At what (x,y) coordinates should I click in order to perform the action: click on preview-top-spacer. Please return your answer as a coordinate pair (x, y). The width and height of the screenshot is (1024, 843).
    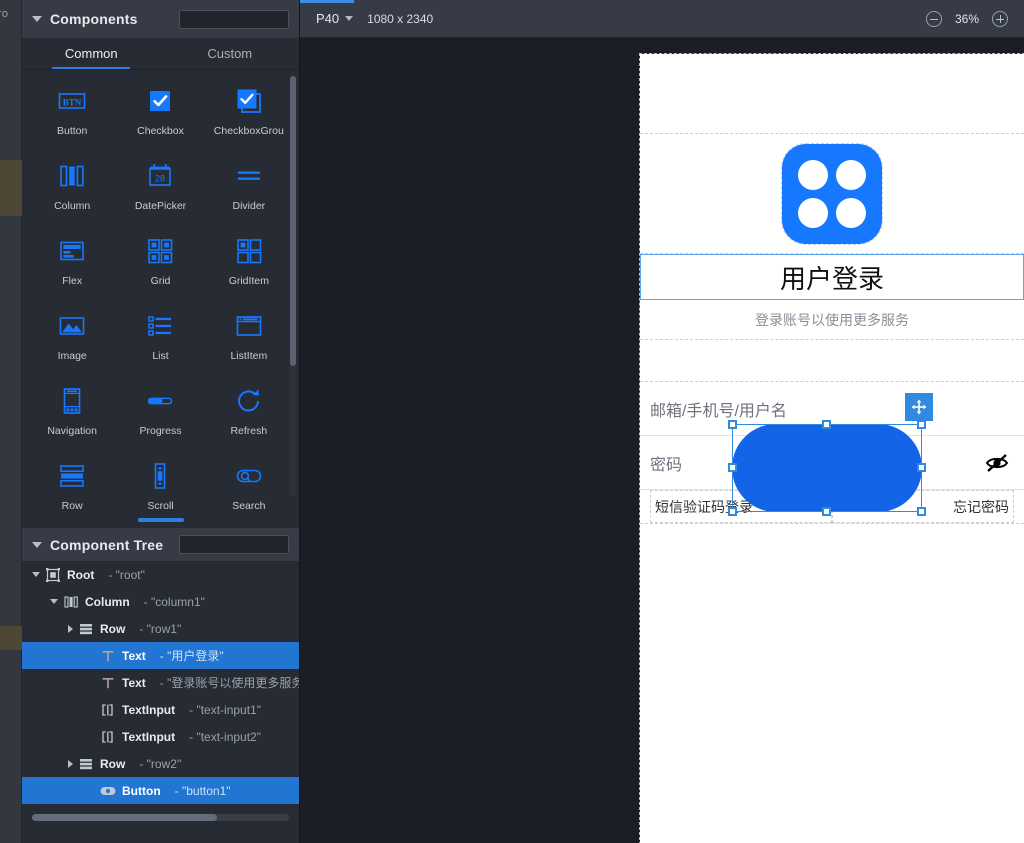
    Looking at the image, I should click on (832, 94).